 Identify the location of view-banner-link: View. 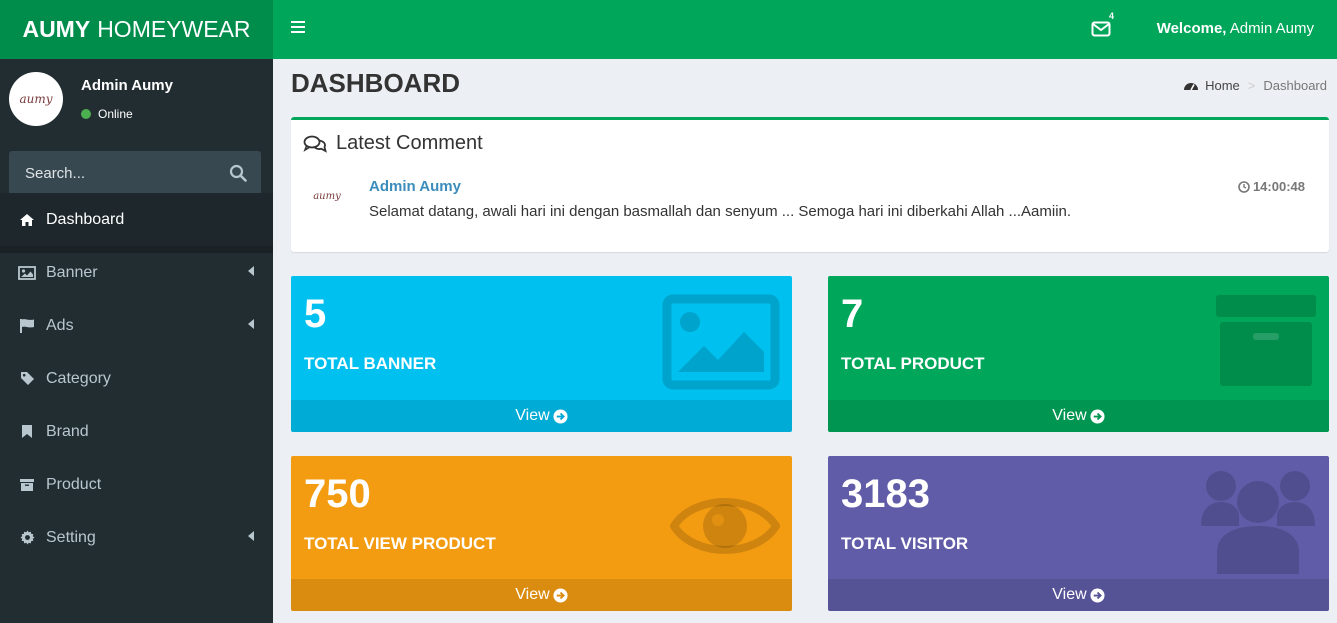
(541, 416).